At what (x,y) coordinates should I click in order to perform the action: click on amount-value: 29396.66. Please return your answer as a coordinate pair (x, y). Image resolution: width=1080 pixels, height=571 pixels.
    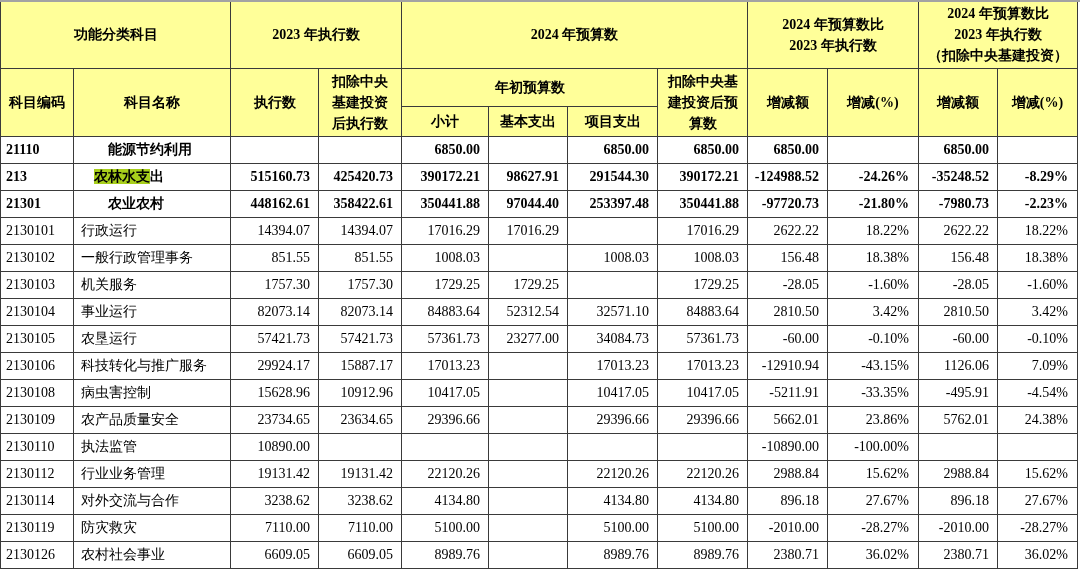
    Looking at the image, I should click on (453, 419).